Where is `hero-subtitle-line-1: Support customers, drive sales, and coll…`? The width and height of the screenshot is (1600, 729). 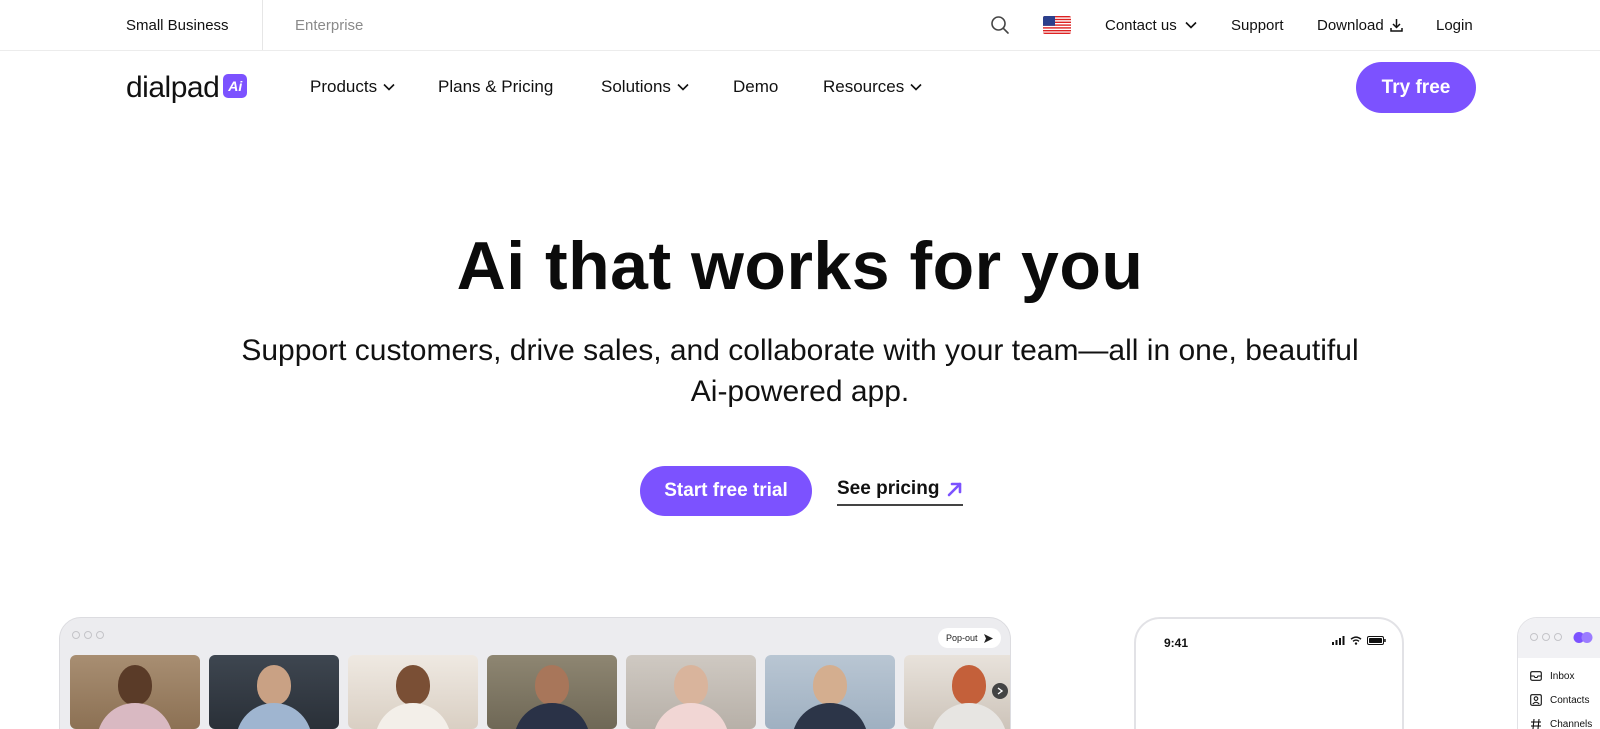
hero-subtitle-line-1: Support customers, drive sales, and coll… is located at coordinates (800, 350).